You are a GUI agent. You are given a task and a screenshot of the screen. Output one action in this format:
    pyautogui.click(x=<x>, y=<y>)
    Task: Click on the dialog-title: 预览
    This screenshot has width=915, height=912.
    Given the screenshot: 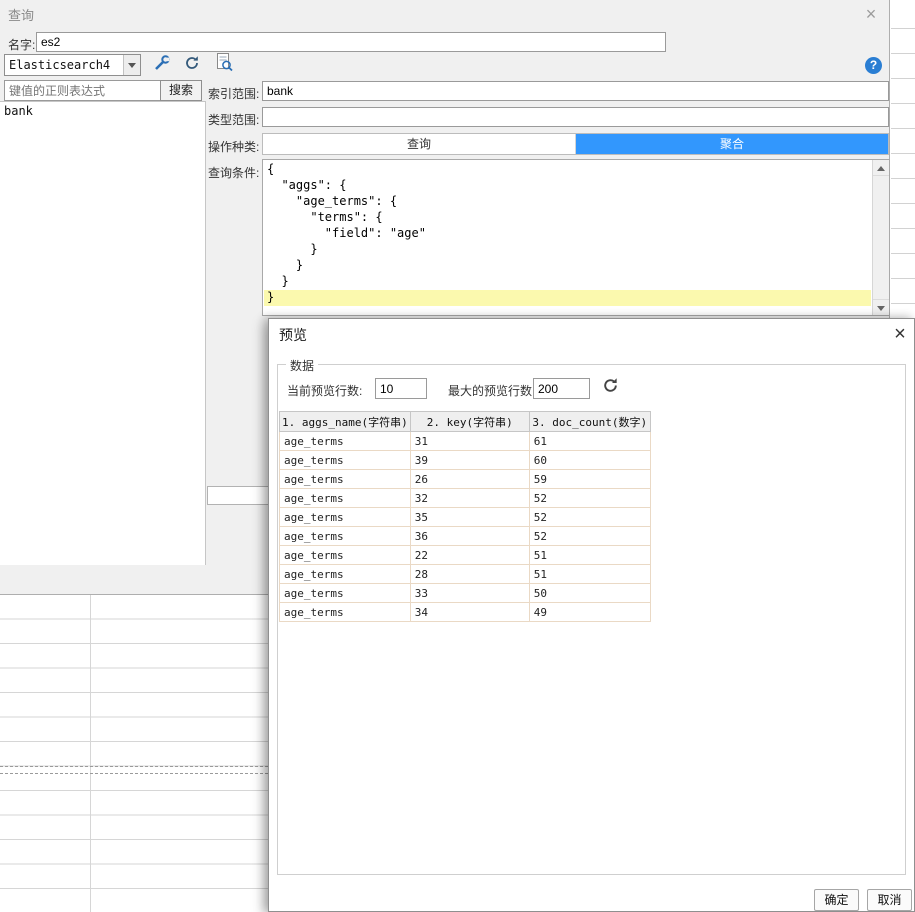 What is the action you would take?
    pyautogui.click(x=293, y=335)
    